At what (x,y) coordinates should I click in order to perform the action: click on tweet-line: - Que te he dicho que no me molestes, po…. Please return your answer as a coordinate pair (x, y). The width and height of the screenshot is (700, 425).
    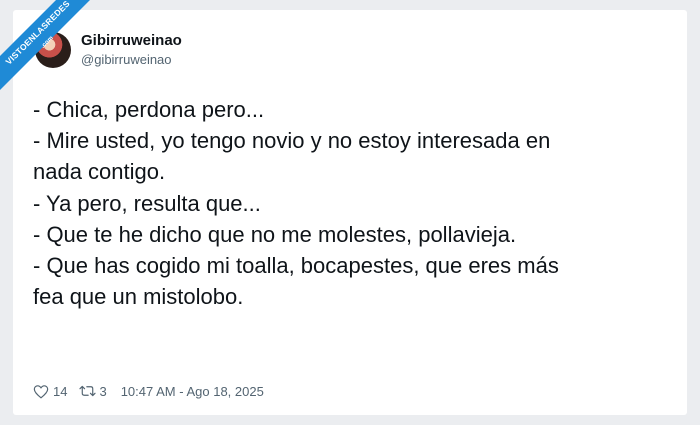
    Looking at the image, I should click on (275, 234).